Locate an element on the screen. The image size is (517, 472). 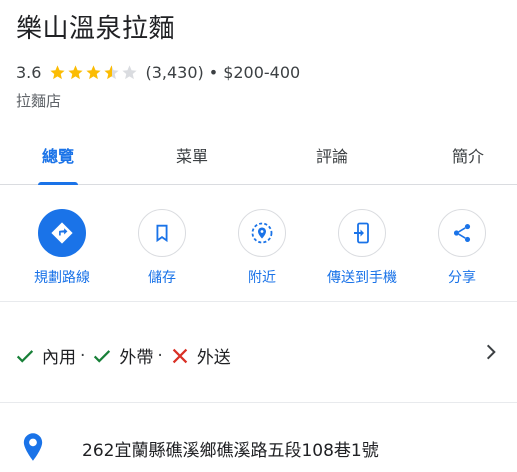
send-to-phone-icon is located at coordinates (361, 233).